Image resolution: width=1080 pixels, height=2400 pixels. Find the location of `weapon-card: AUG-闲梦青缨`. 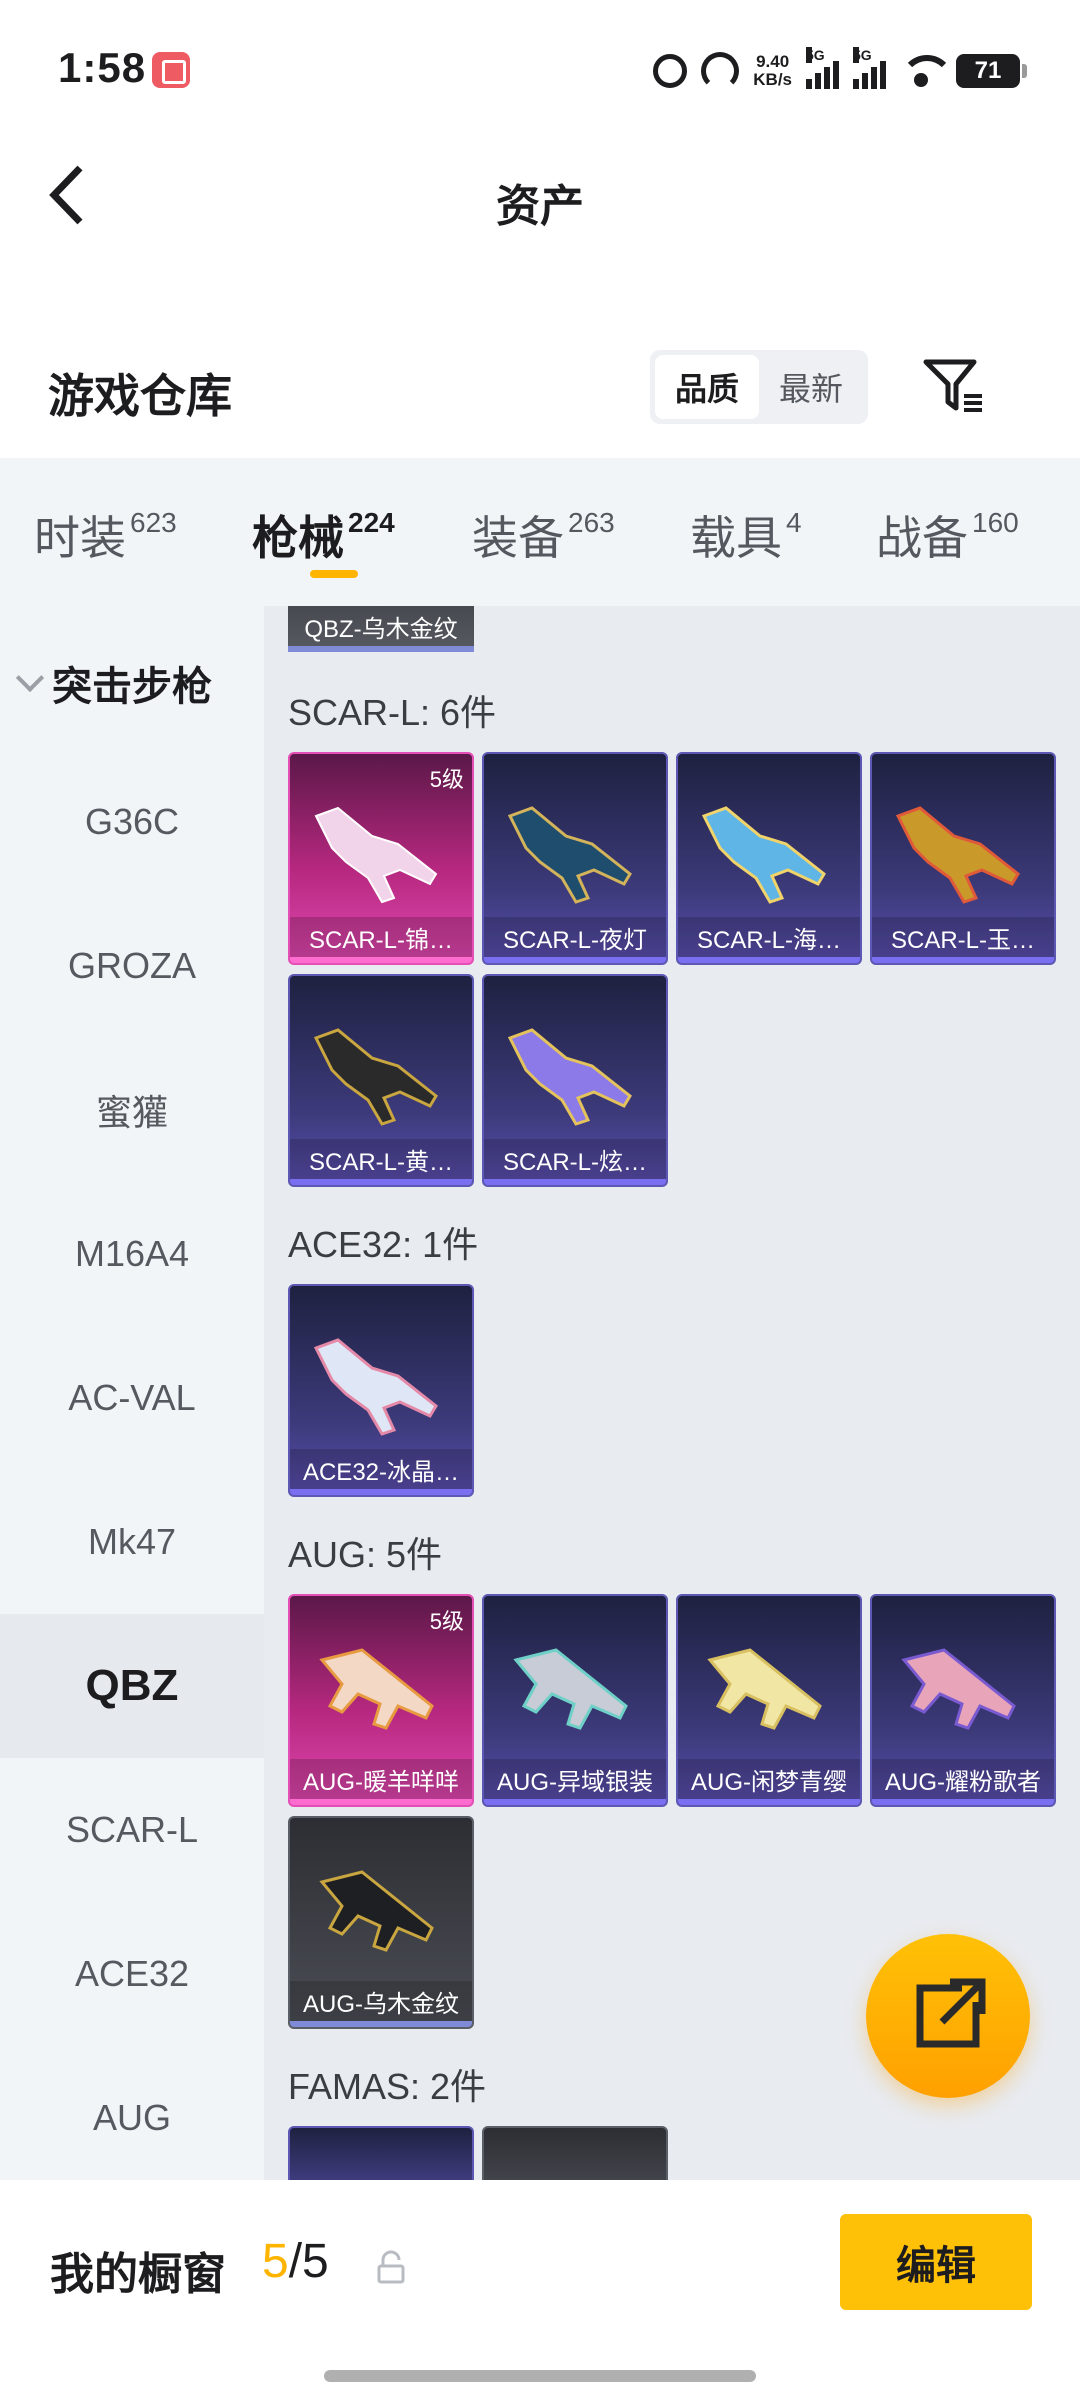

weapon-card: AUG-闲梦青缨 is located at coordinates (769, 1700).